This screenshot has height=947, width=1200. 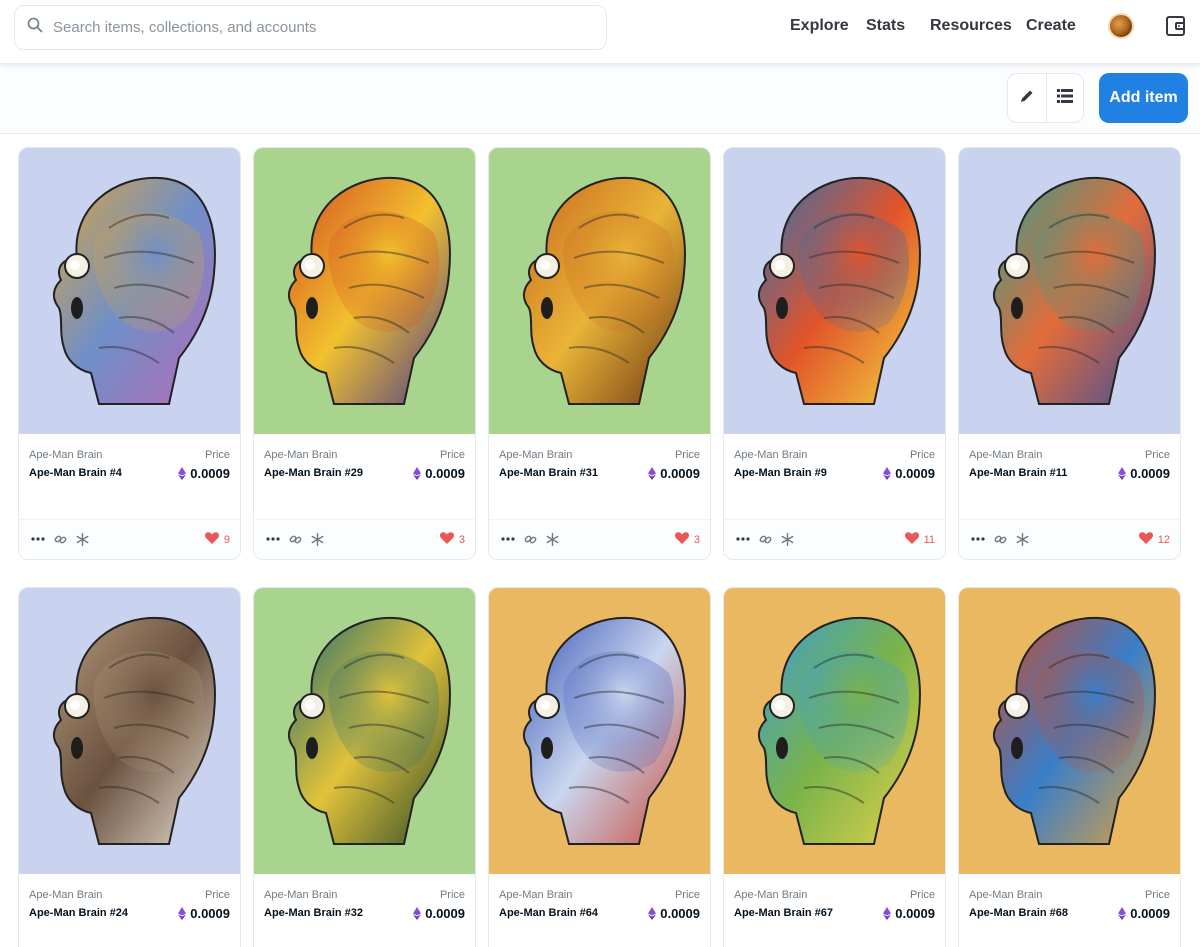 I want to click on item-name: Ape-Man Brain #24, so click(x=78, y=913).